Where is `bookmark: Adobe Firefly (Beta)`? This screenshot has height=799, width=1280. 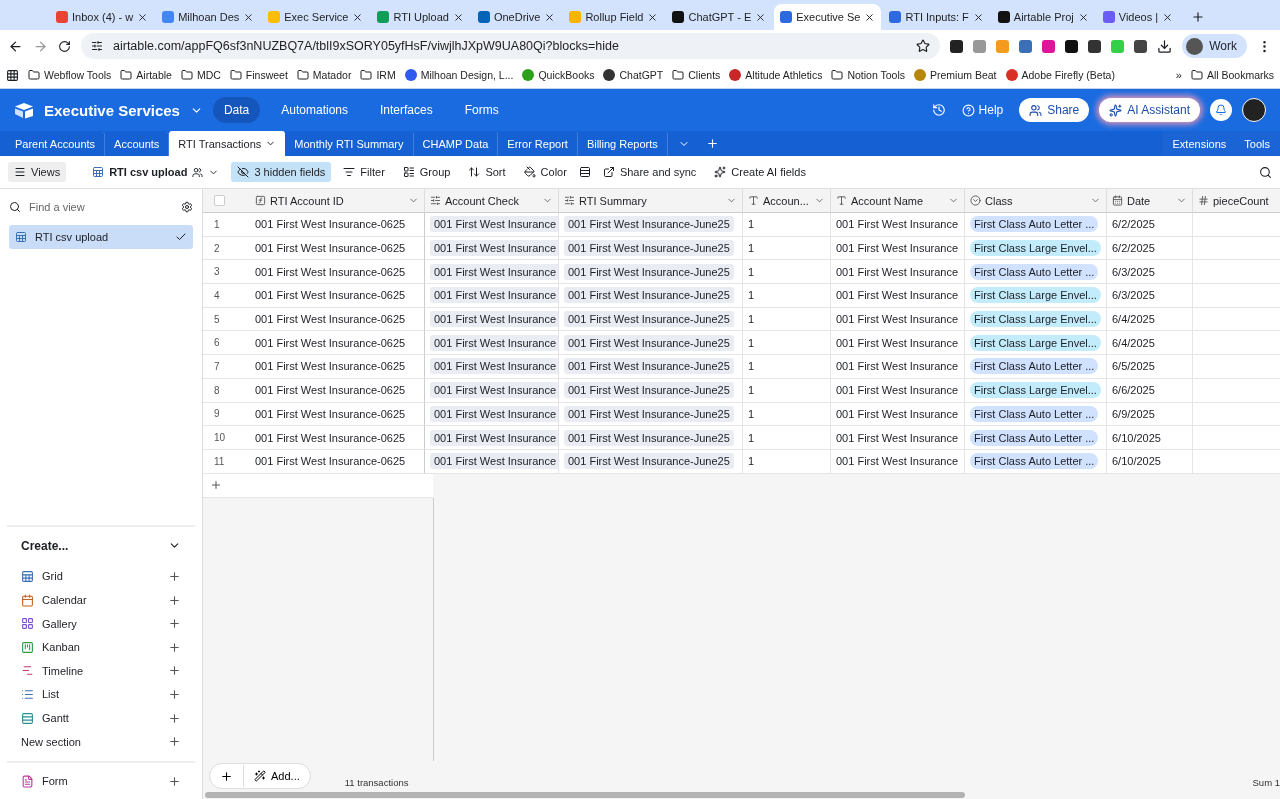
bookmark: Adobe Firefly (Beta) is located at coordinates (1060, 75).